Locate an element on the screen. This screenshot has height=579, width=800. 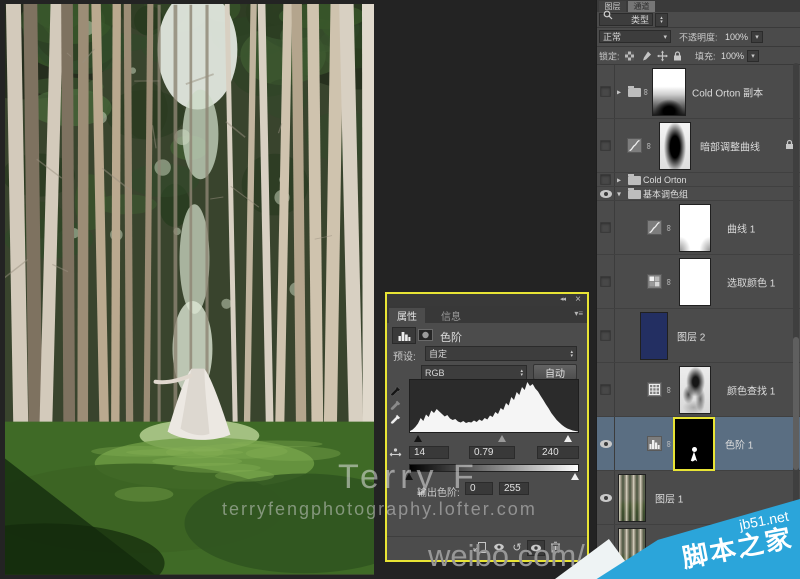
mask-icon is located at coordinates (425, 337).